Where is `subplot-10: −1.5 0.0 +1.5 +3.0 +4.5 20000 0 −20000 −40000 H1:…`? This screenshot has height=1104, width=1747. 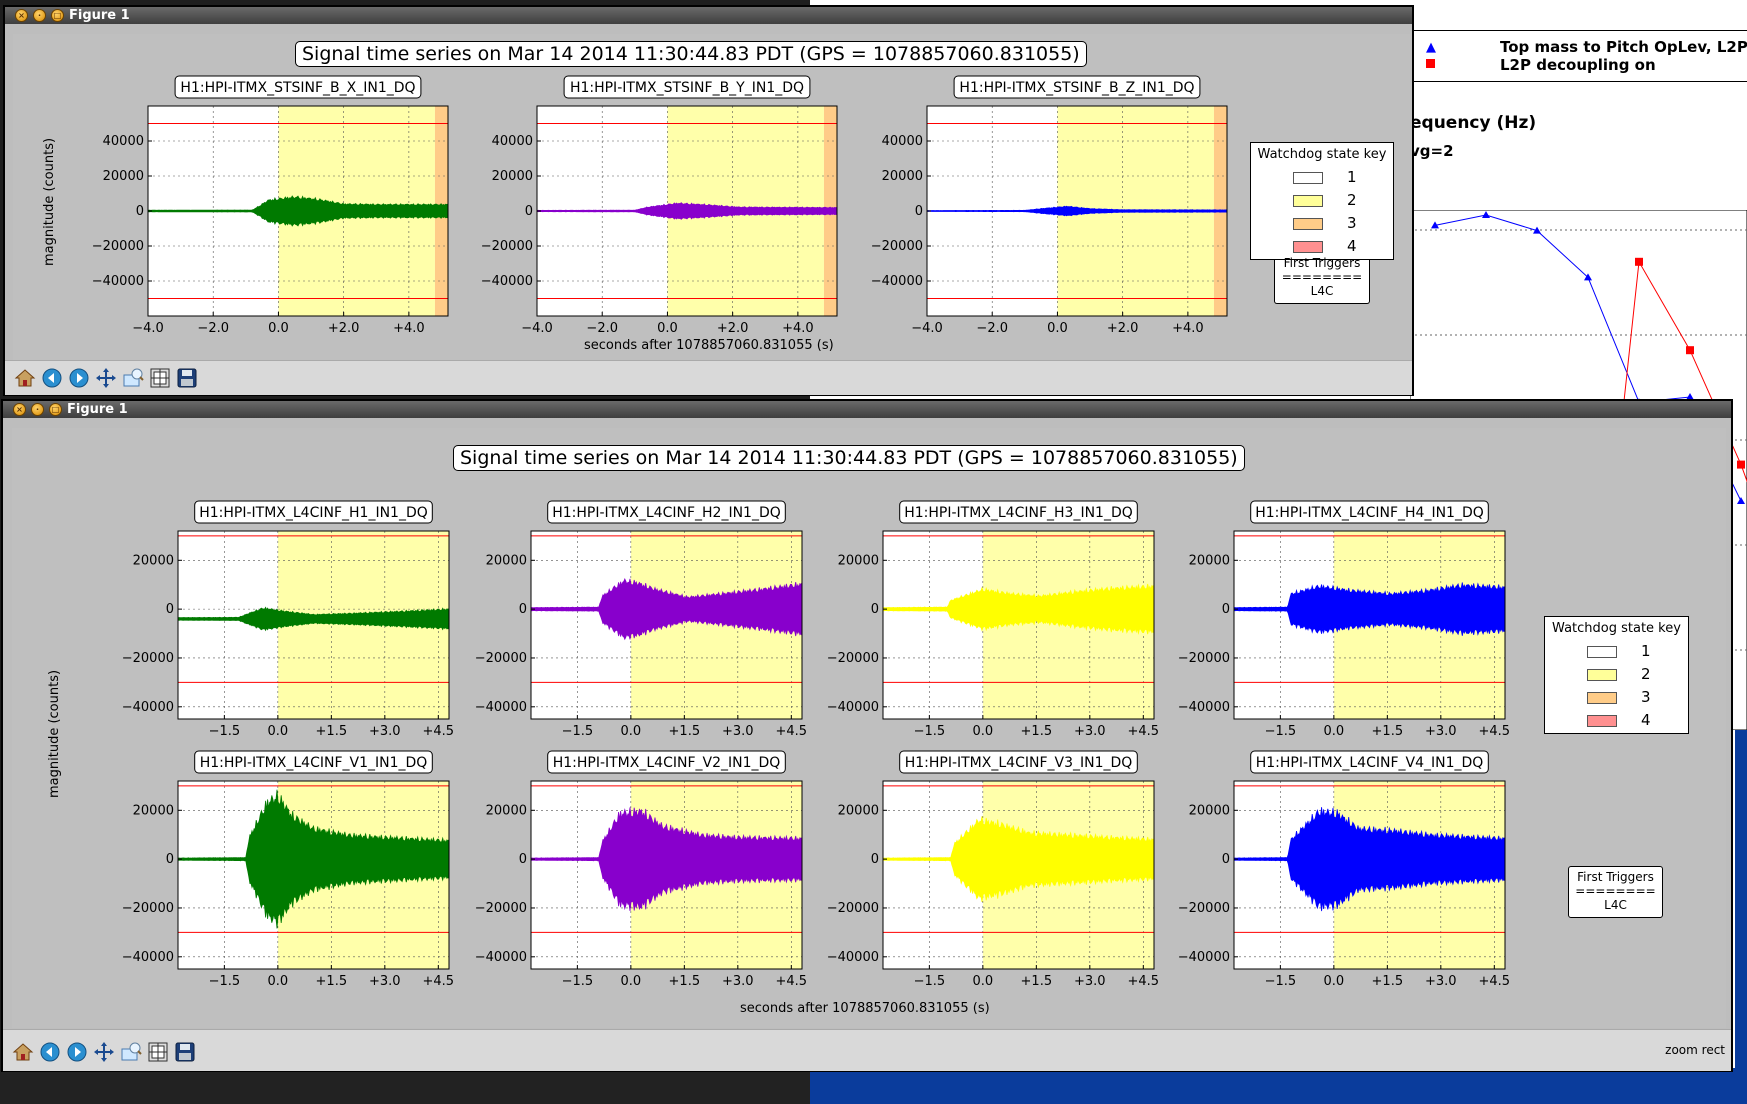
subplot-10: −1.5 0.0 +1.5 +3.0 +4.5 20000 0 −20000 −40000 H1:… is located at coordinates (993, 869).